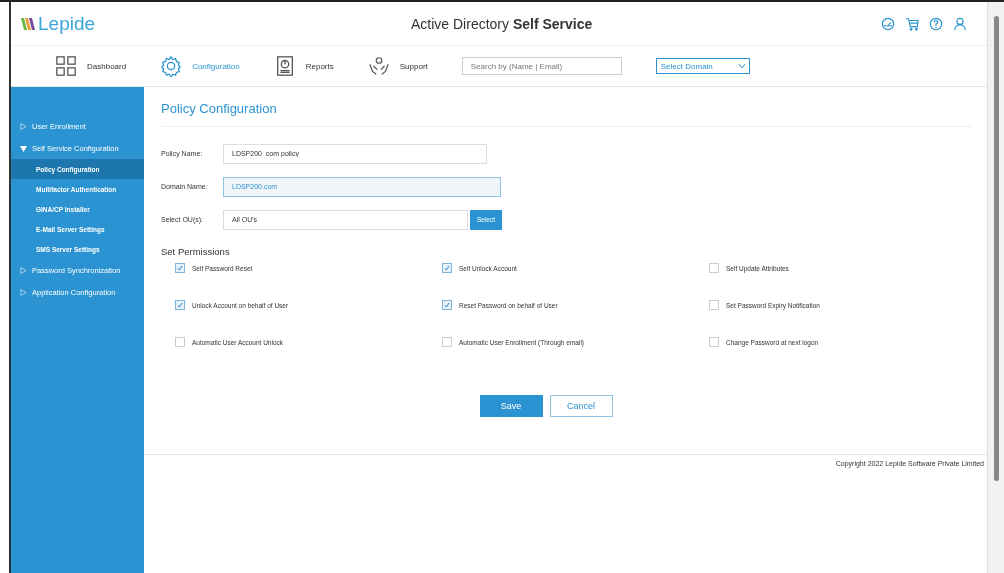 The image size is (1004, 573). Describe the element at coordinates (397, 66) in the screenshot. I see `nav-tab: Support` at that location.